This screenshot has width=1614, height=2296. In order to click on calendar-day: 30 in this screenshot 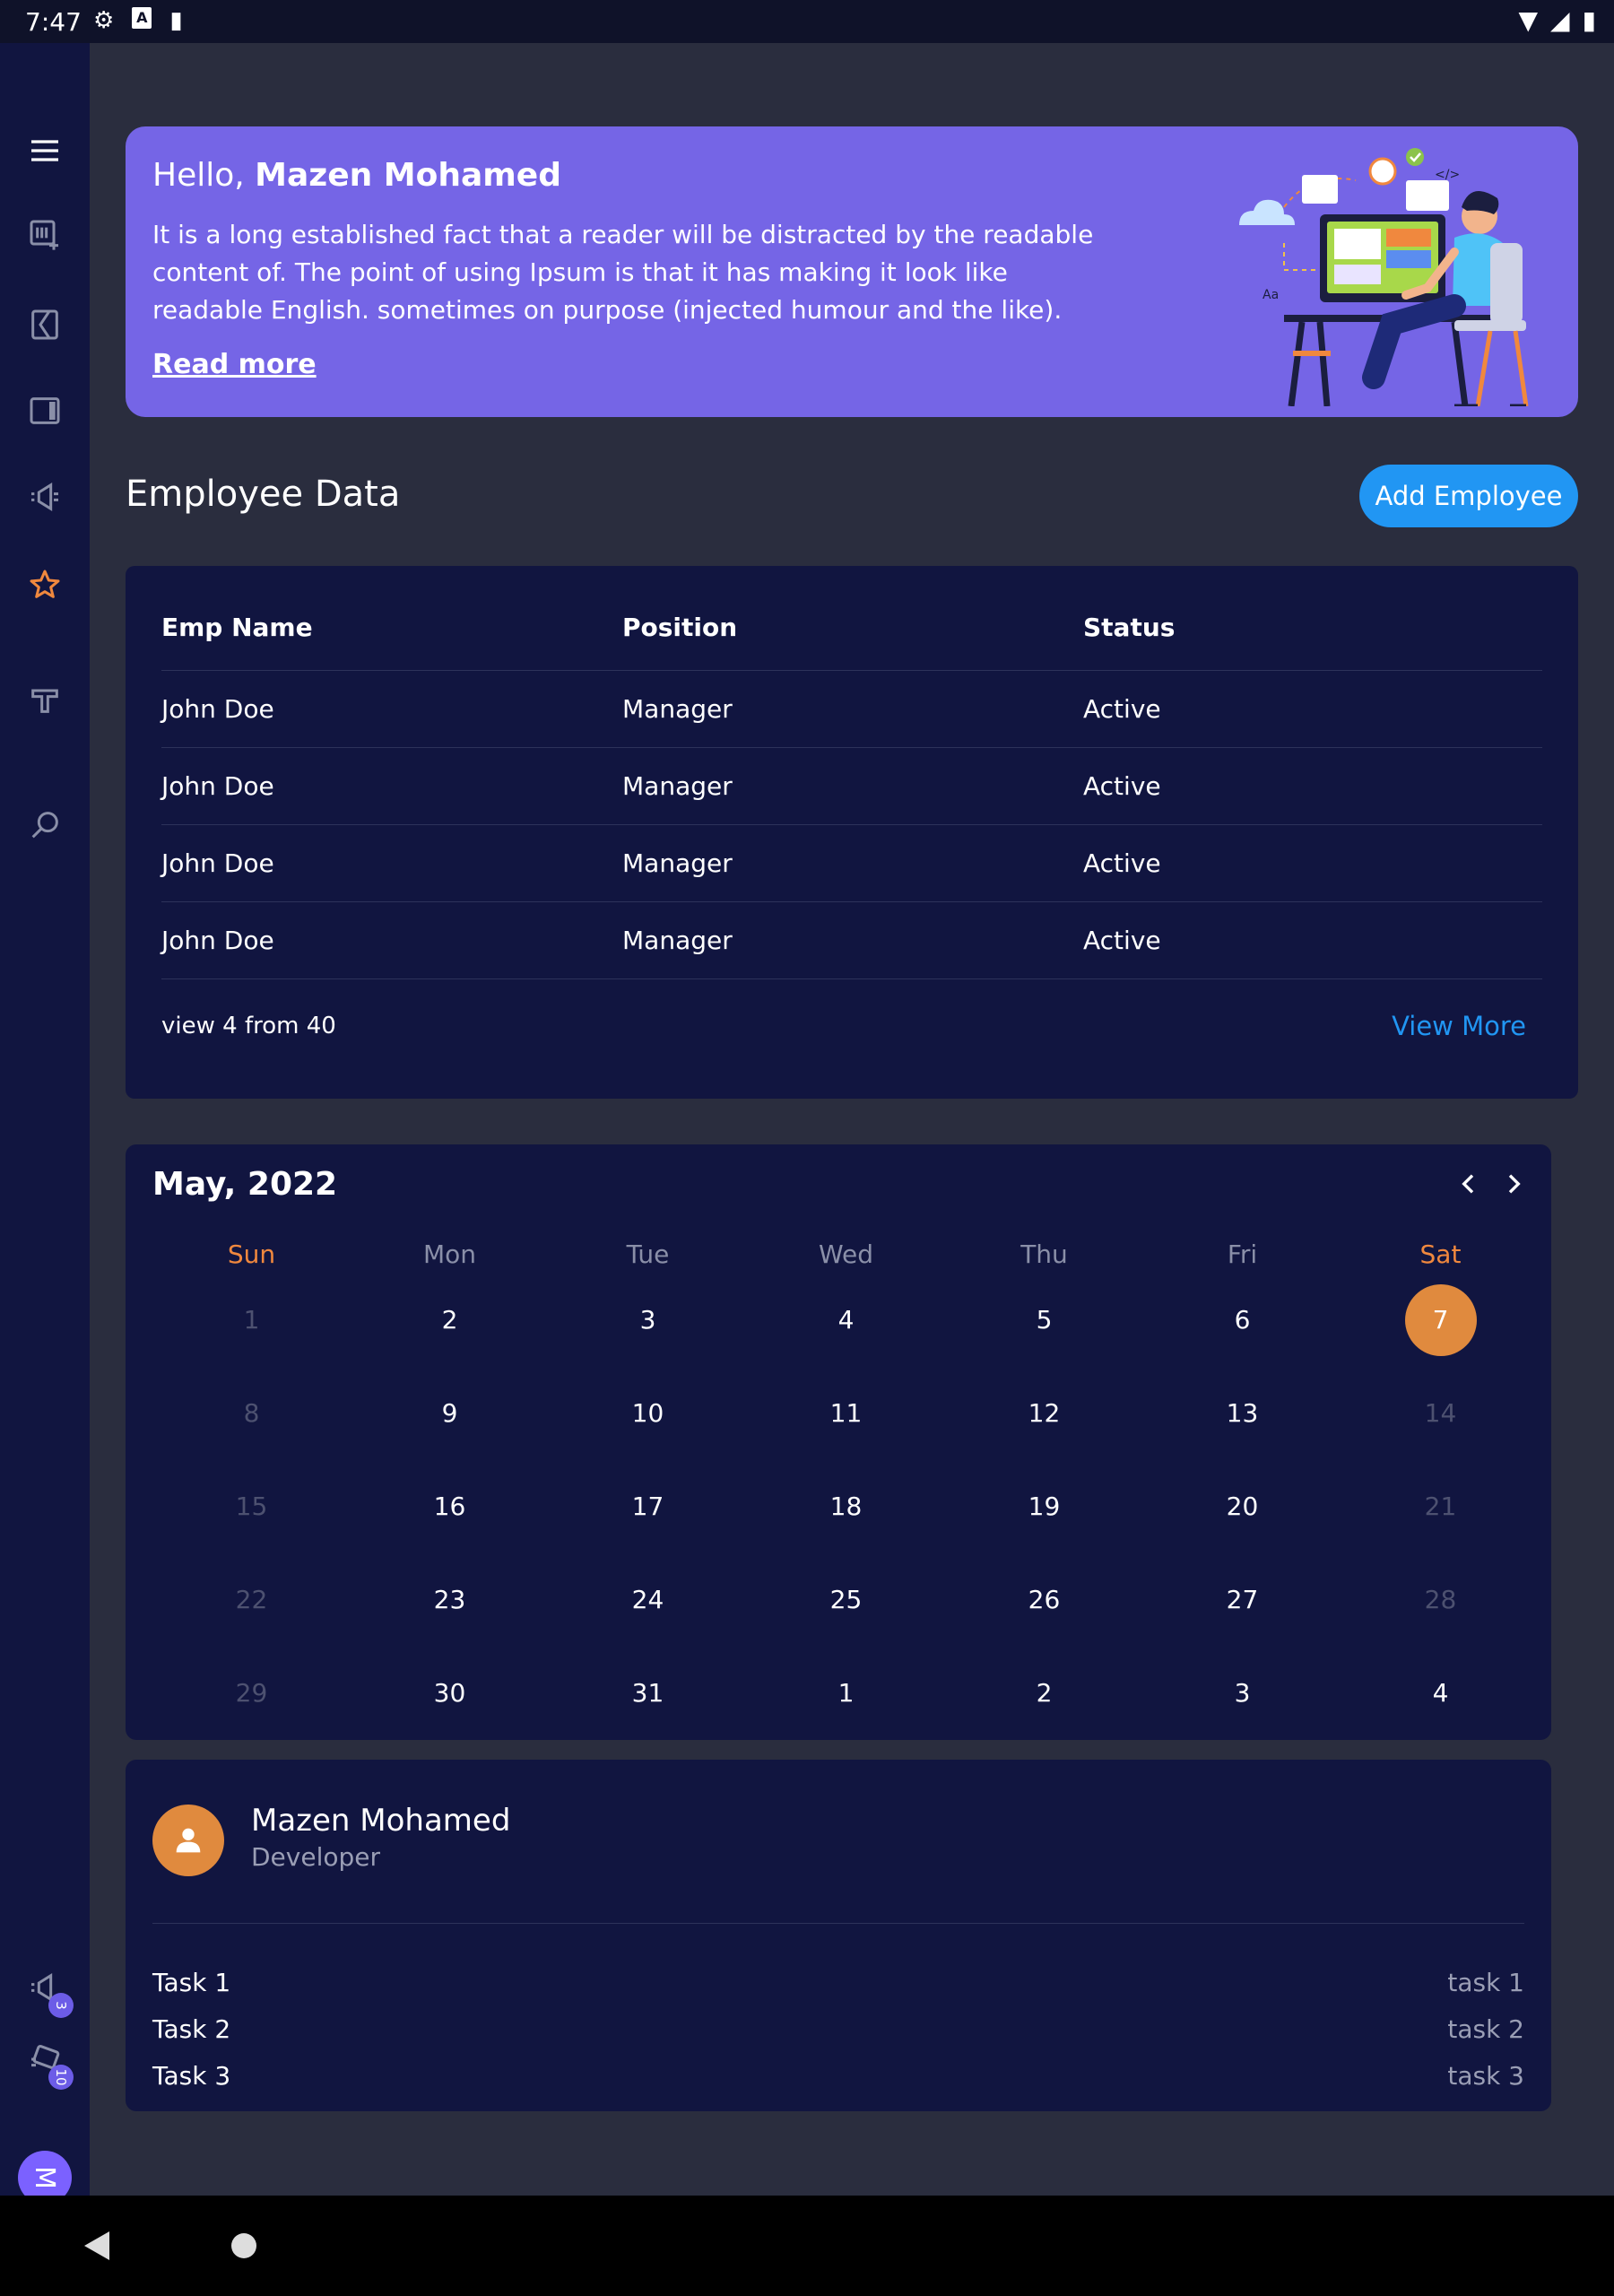, I will do `click(450, 1698)`.